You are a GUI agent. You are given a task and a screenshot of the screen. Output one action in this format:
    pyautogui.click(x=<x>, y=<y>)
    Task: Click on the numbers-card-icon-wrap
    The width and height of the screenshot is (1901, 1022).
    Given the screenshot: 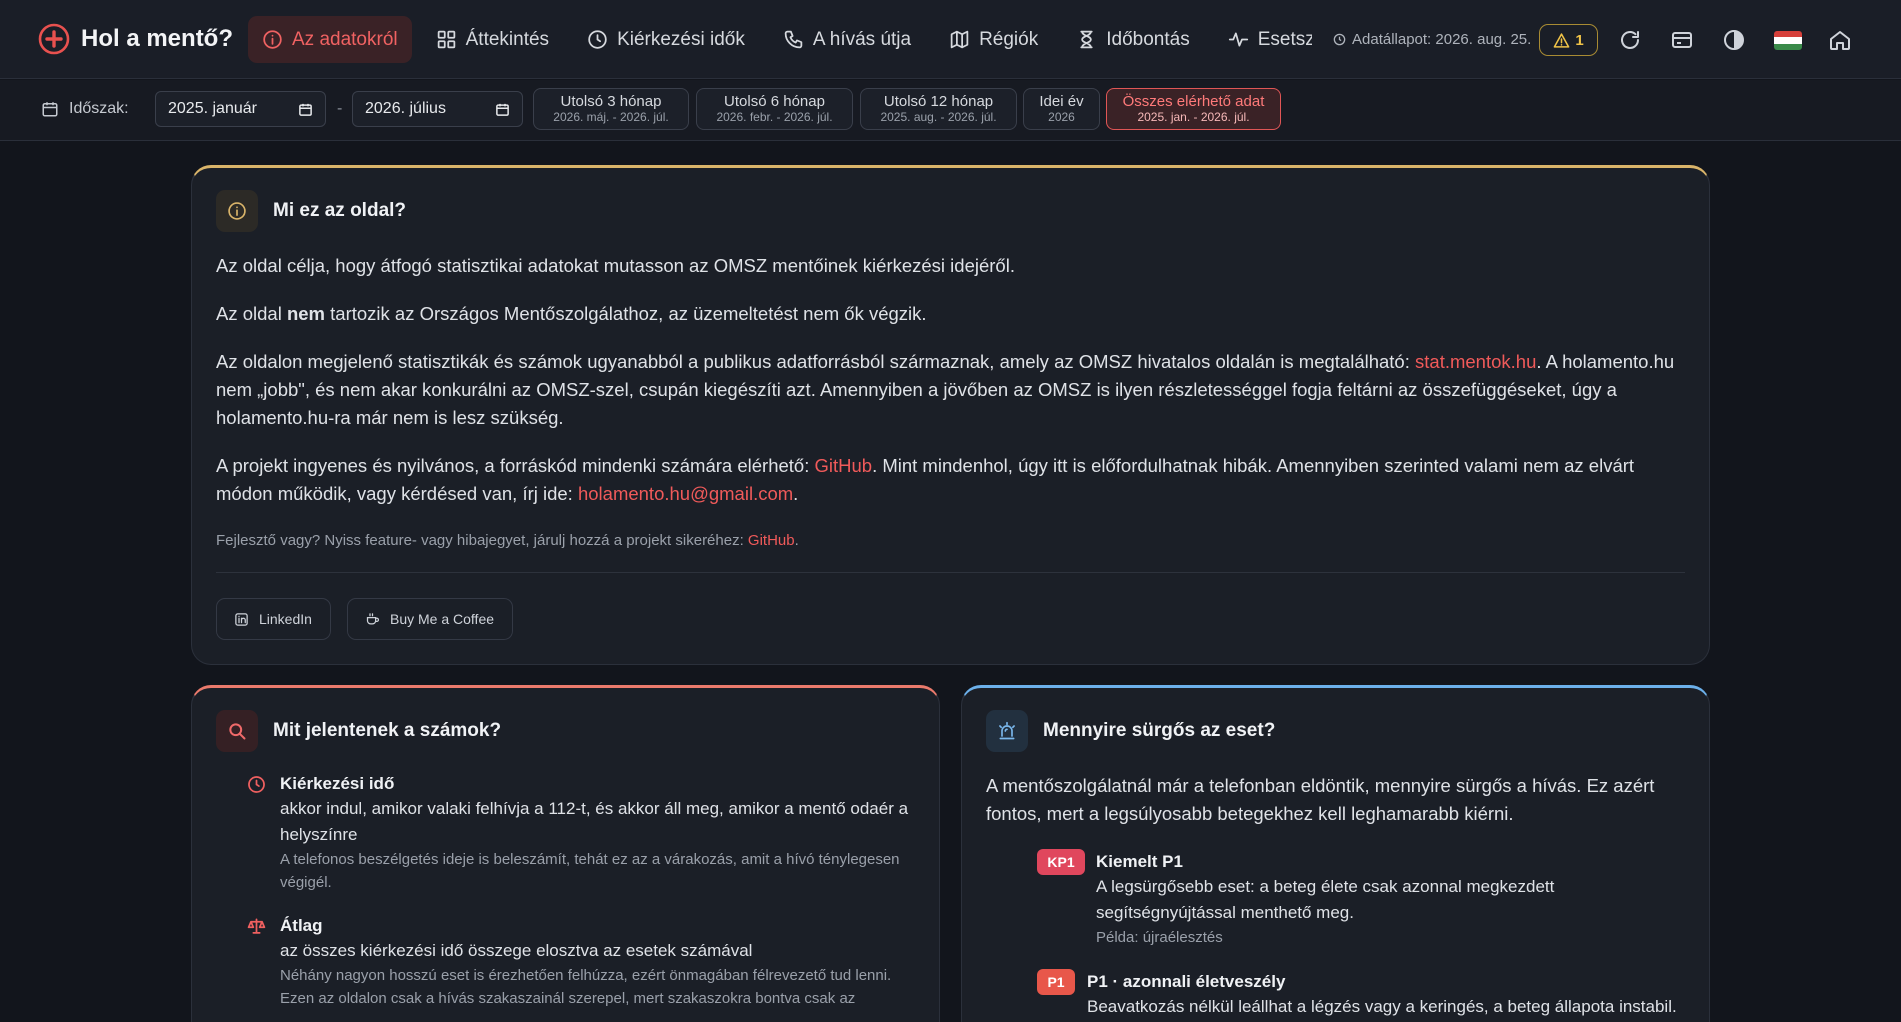 What is the action you would take?
    pyautogui.click(x=237, y=731)
    